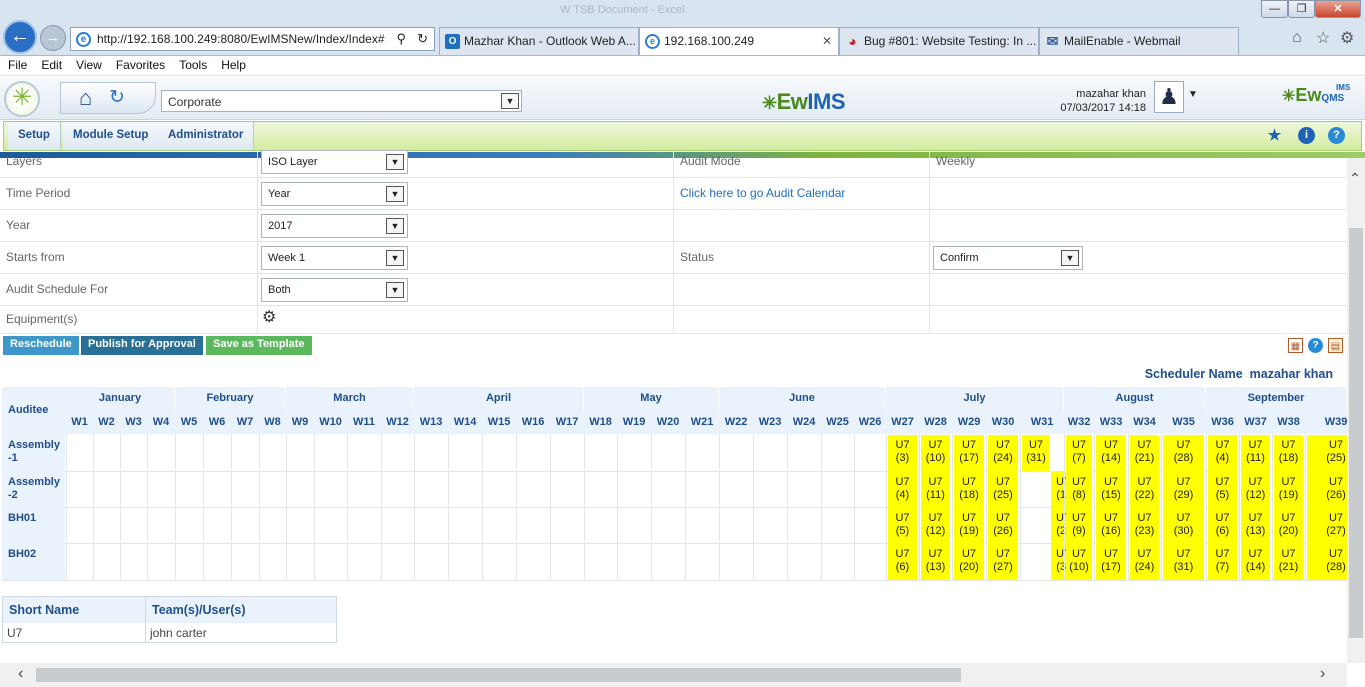 The width and height of the screenshot is (1365, 687). What do you see at coordinates (1144, 489) in the screenshot?
I see `schedule-cell: U7 (22)` at bounding box center [1144, 489].